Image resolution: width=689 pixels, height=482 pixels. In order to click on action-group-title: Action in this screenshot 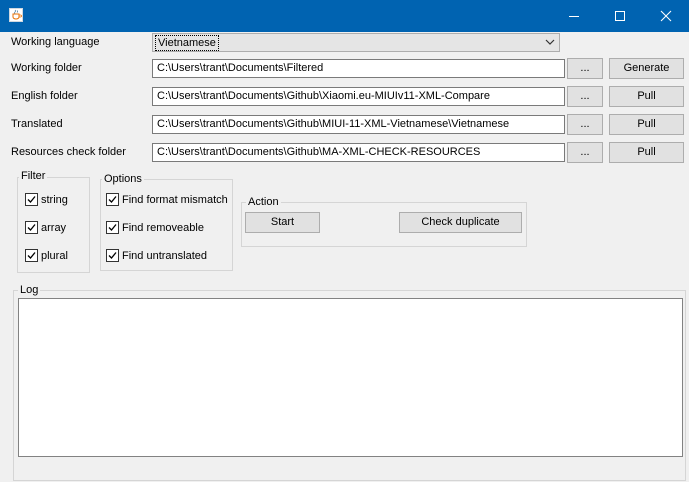, I will do `click(263, 202)`.